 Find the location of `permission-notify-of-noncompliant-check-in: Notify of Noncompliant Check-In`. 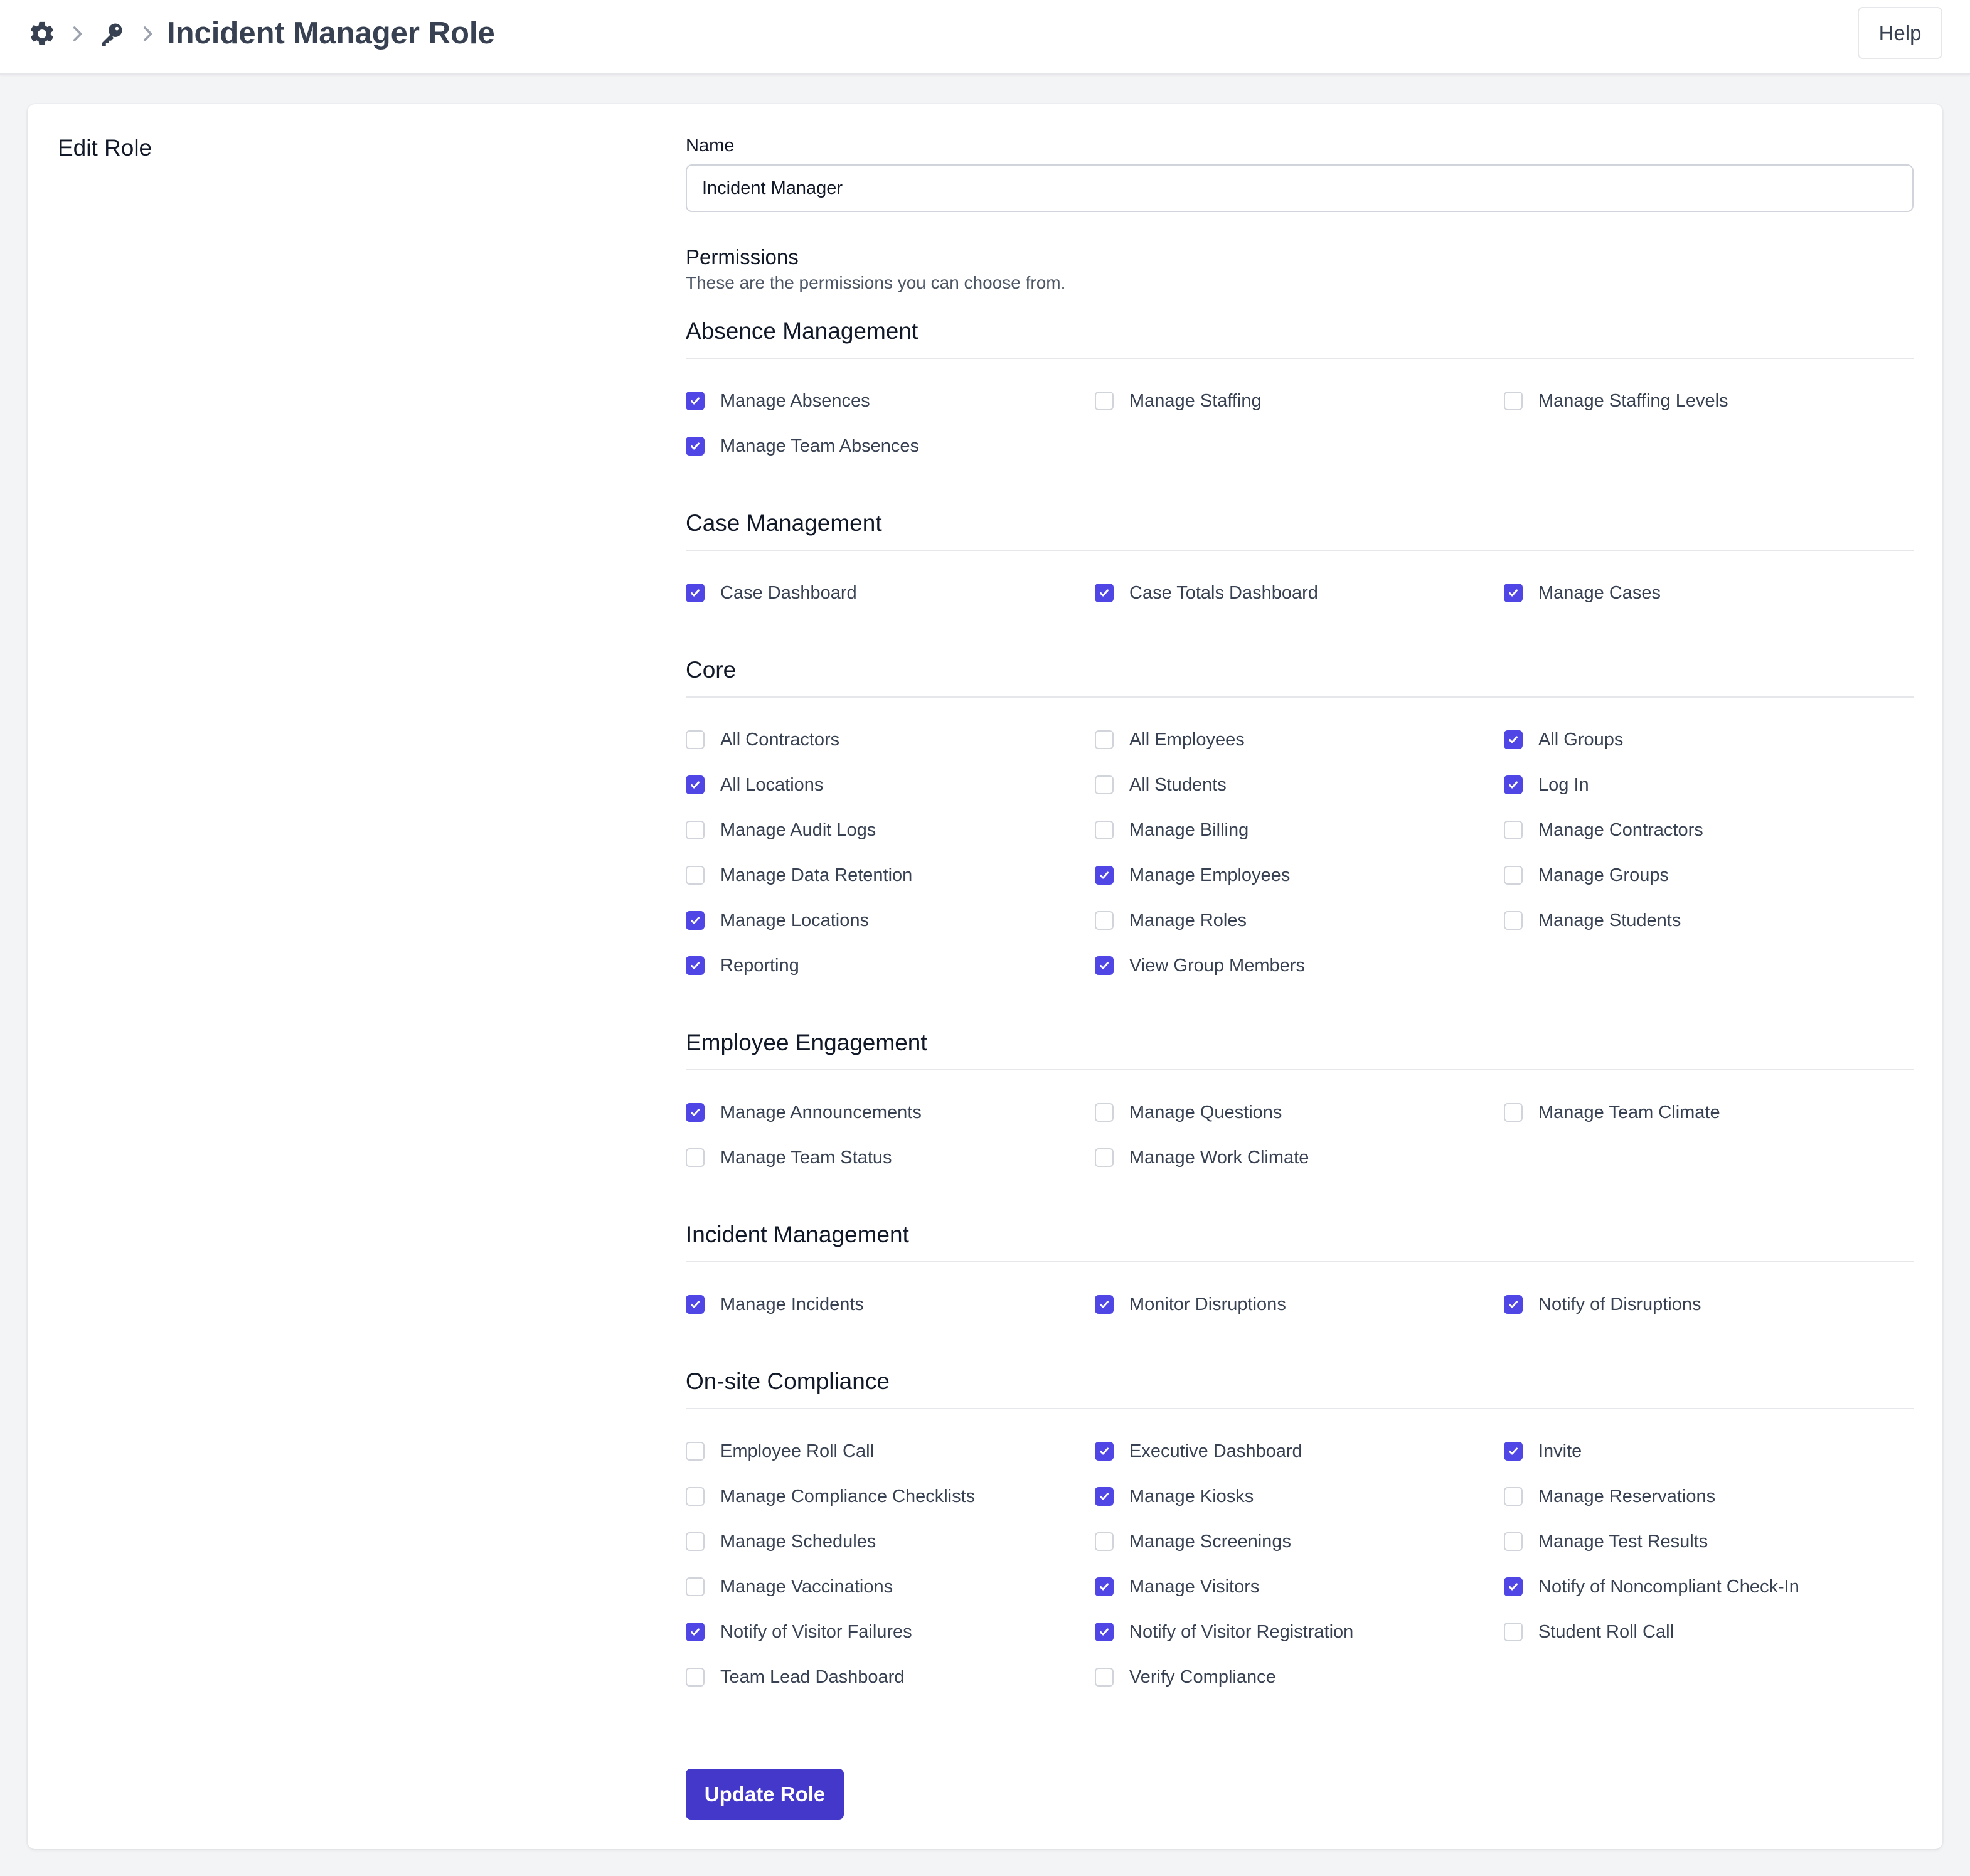

permission-notify-of-noncompliant-check-in: Notify of Noncompliant Check-In is located at coordinates (1651, 1586).